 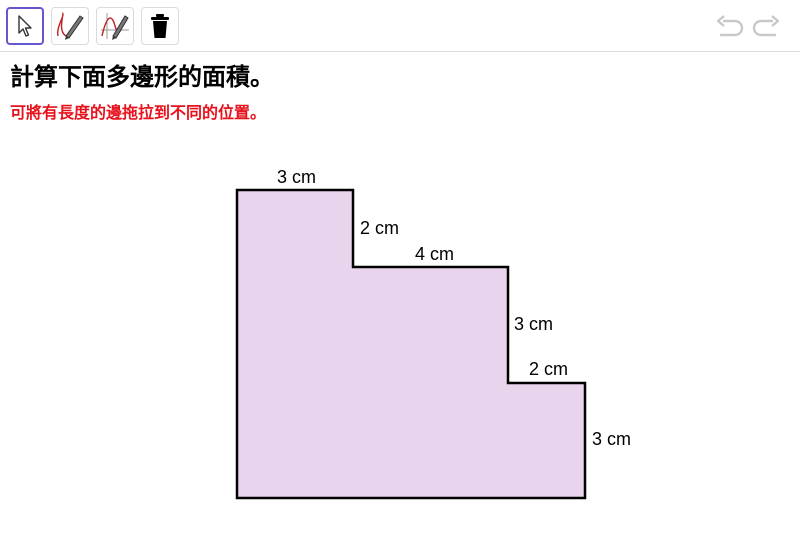 I want to click on pen-icon, so click(x=70, y=25).